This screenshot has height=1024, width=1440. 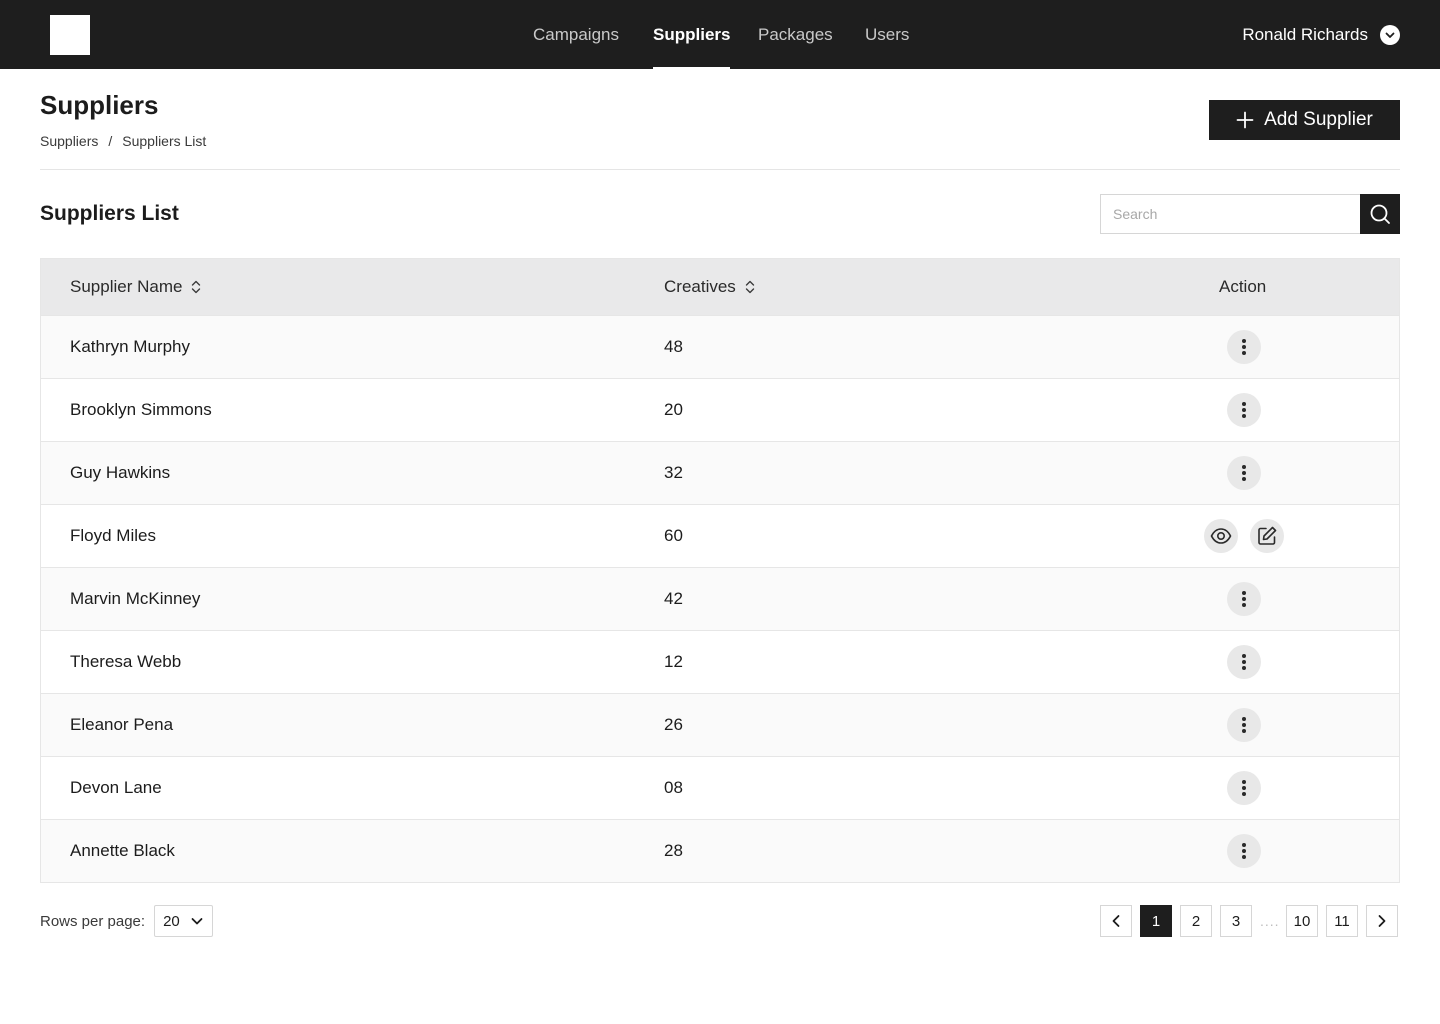 I want to click on edit-button, so click(x=1267, y=536).